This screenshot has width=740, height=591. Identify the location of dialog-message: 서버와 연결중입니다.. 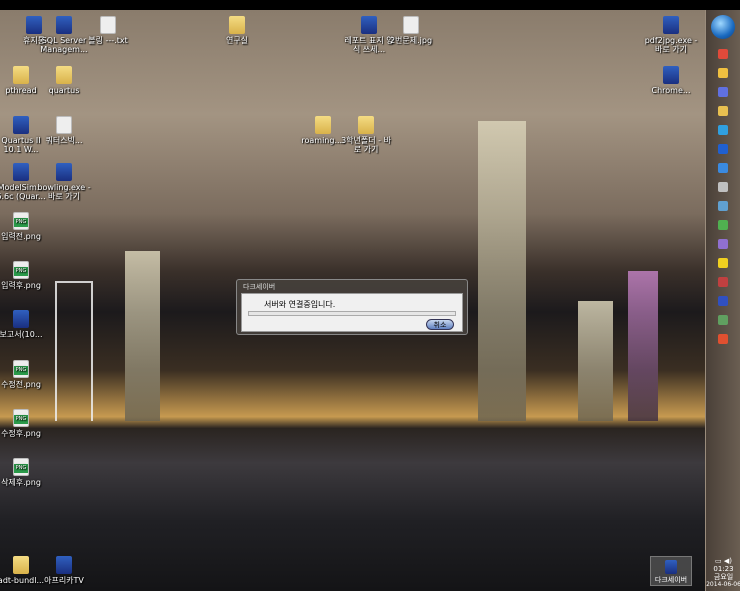
(300, 304).